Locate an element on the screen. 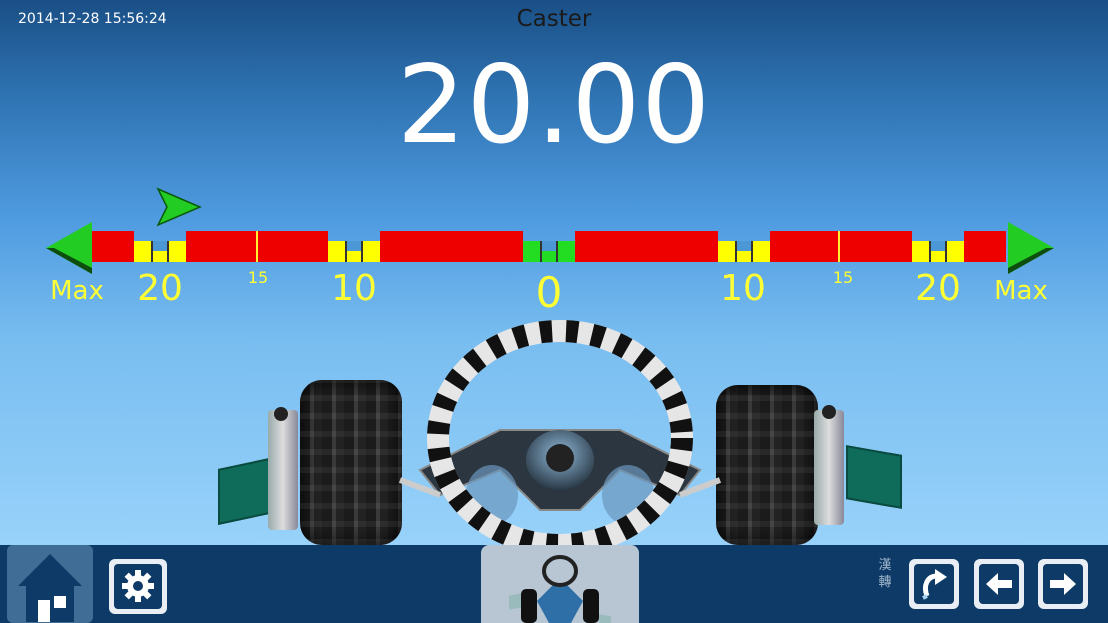  next-button is located at coordinates (1063, 584).